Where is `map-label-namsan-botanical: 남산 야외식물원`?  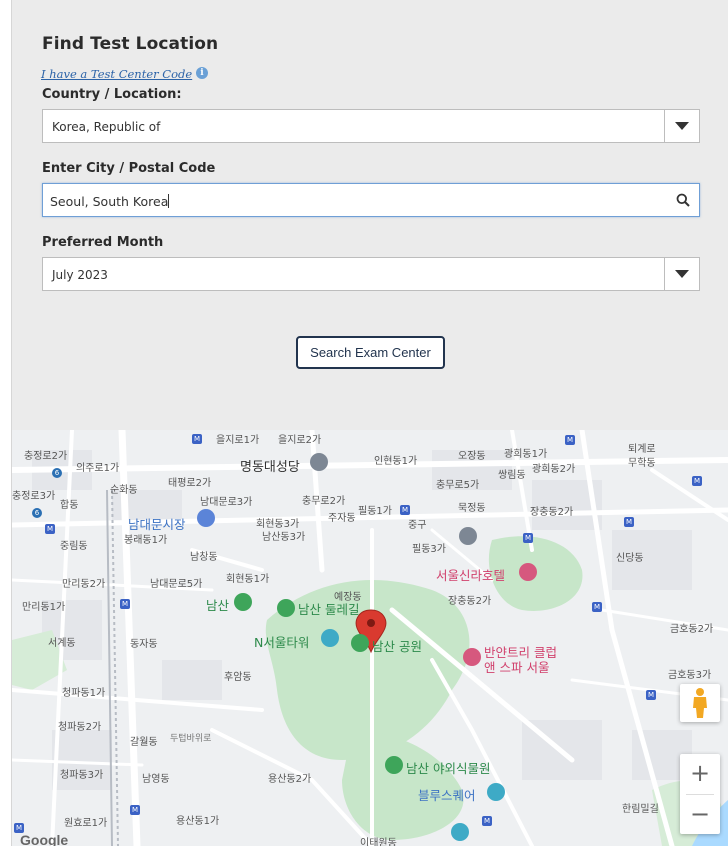
map-label-namsan-botanical: 남산 야외식물원 is located at coordinates (448, 768).